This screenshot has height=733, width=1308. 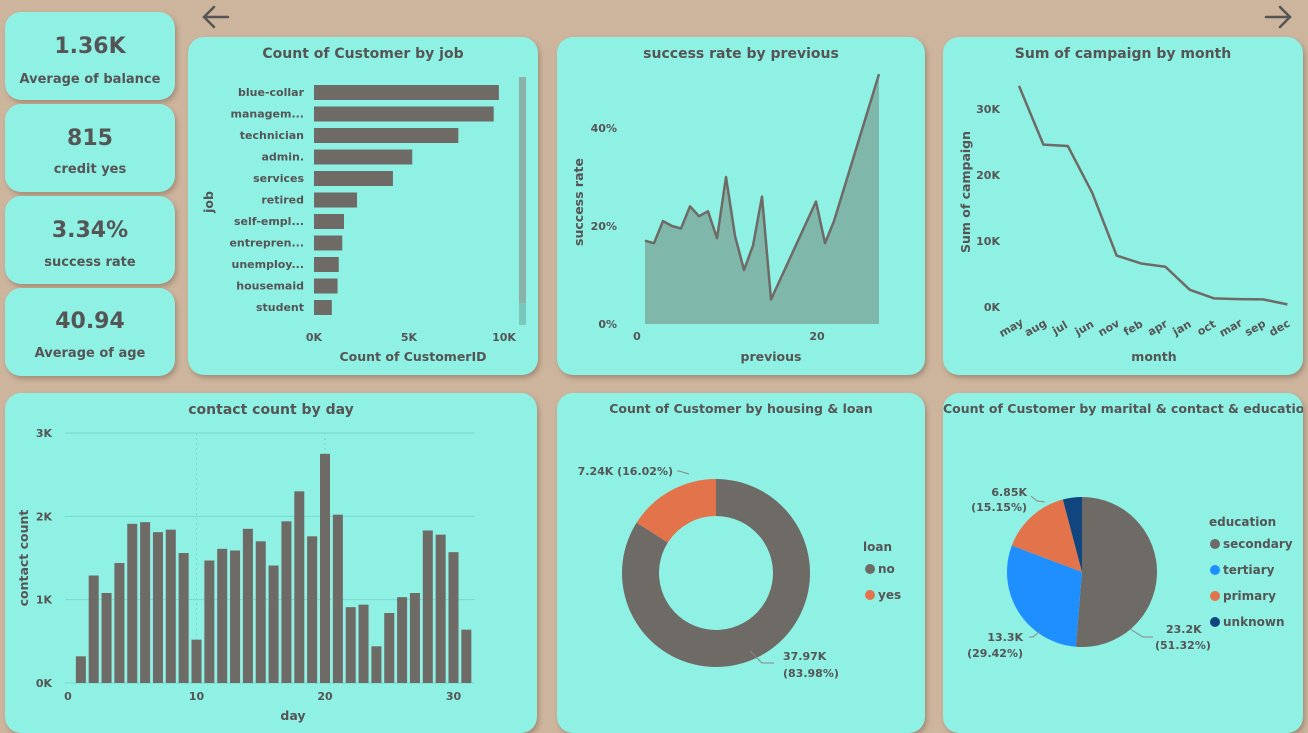 I want to click on kpi-label: Average of age, so click(x=90, y=353).